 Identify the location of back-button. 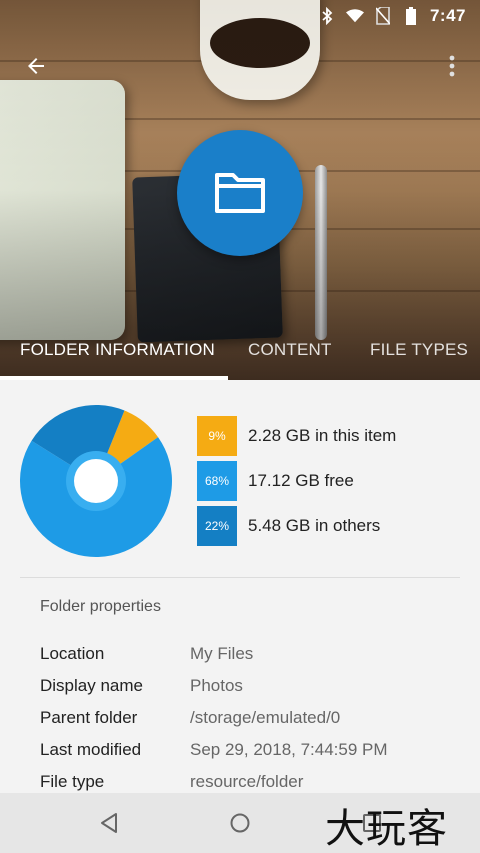
(36, 66).